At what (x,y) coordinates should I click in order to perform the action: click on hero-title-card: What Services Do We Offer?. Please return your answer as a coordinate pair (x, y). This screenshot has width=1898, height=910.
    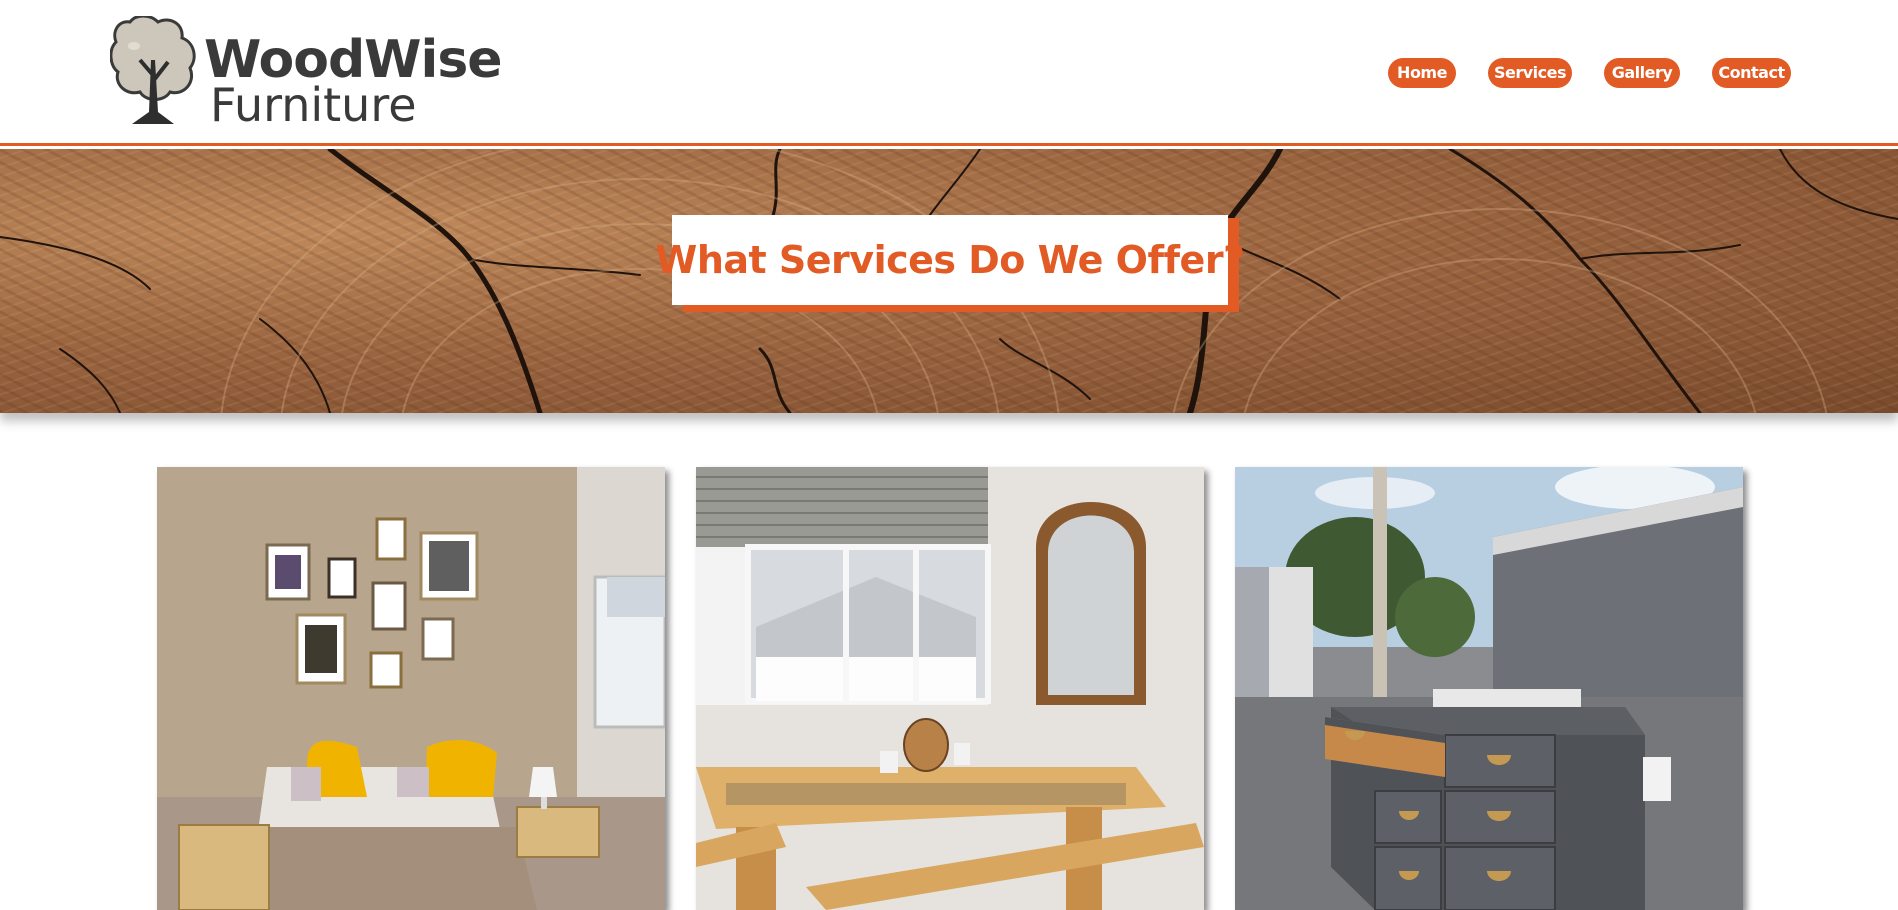
    Looking at the image, I should click on (950, 260).